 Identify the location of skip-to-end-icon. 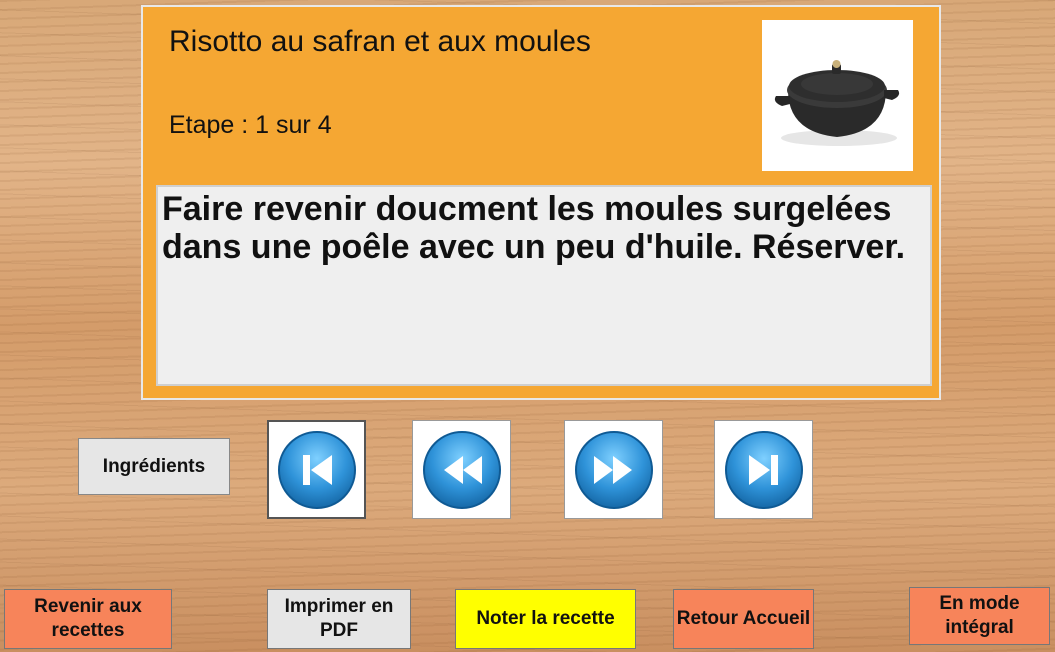
(763, 469).